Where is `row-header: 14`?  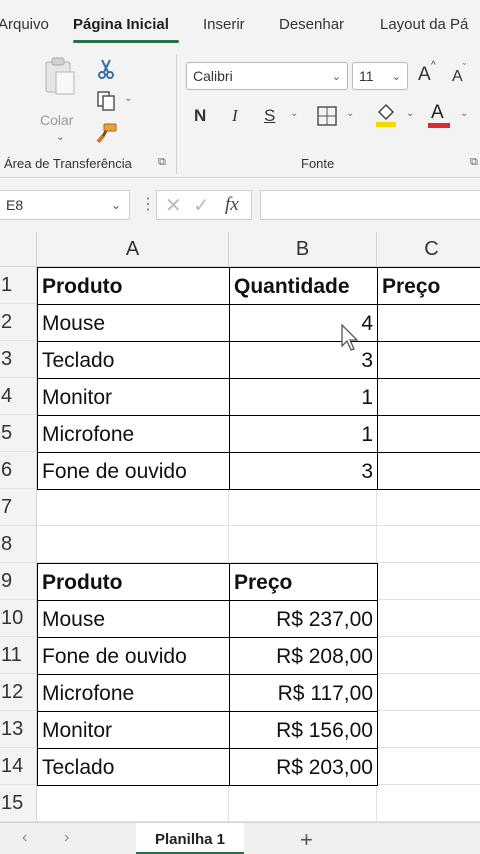 row-header: 14 is located at coordinates (18, 766).